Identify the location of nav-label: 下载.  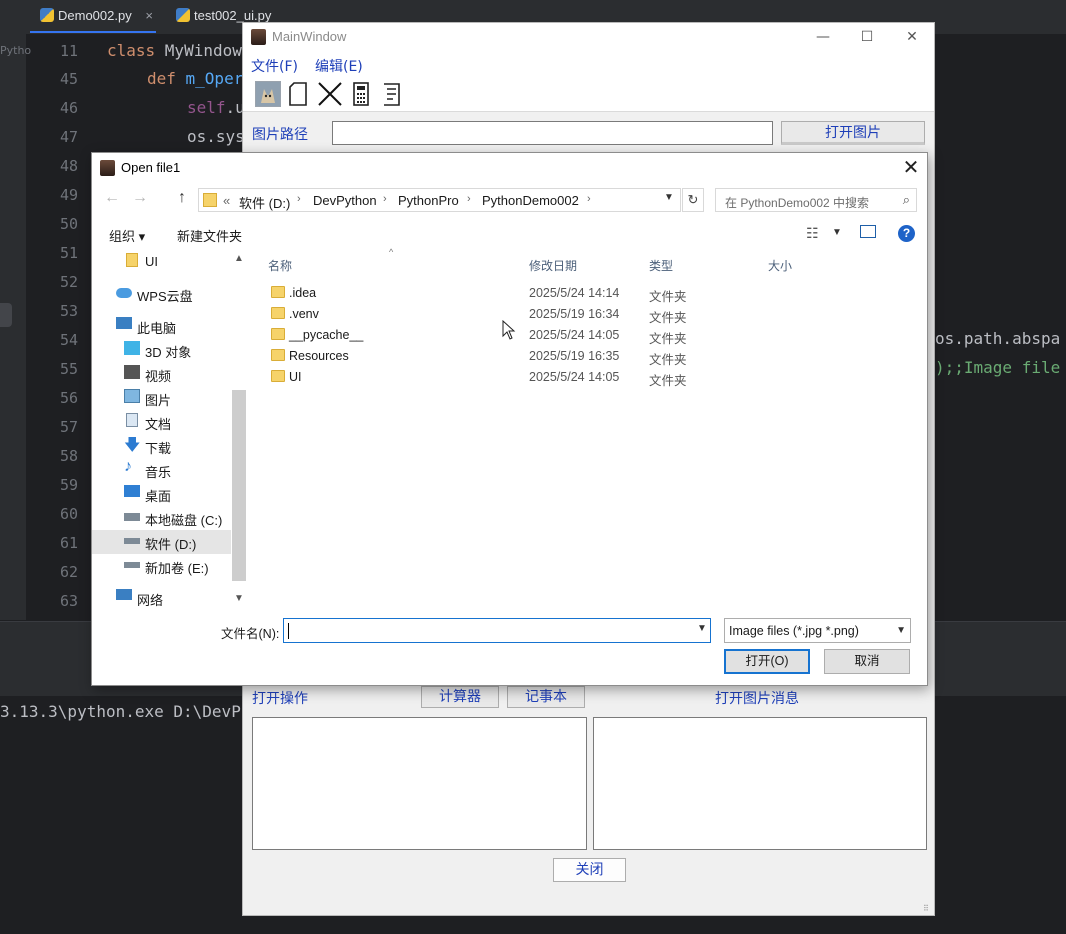
(158, 448).